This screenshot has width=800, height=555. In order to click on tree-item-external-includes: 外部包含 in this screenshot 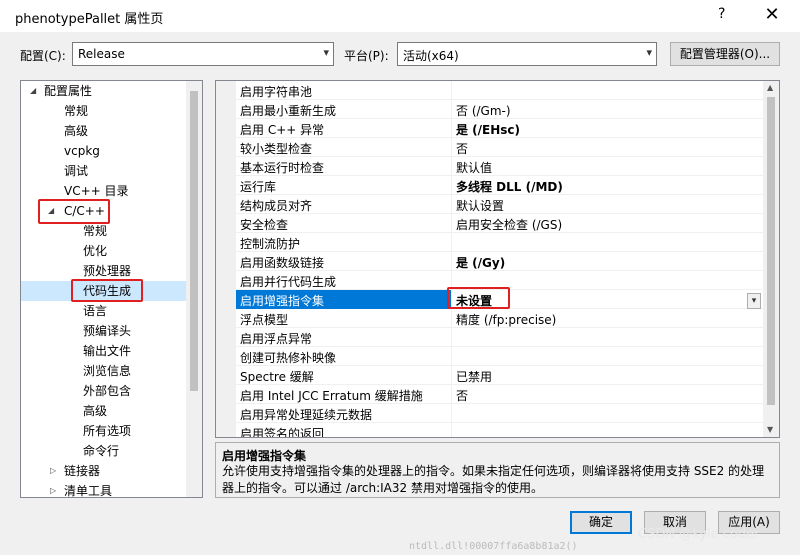, I will do `click(107, 391)`.